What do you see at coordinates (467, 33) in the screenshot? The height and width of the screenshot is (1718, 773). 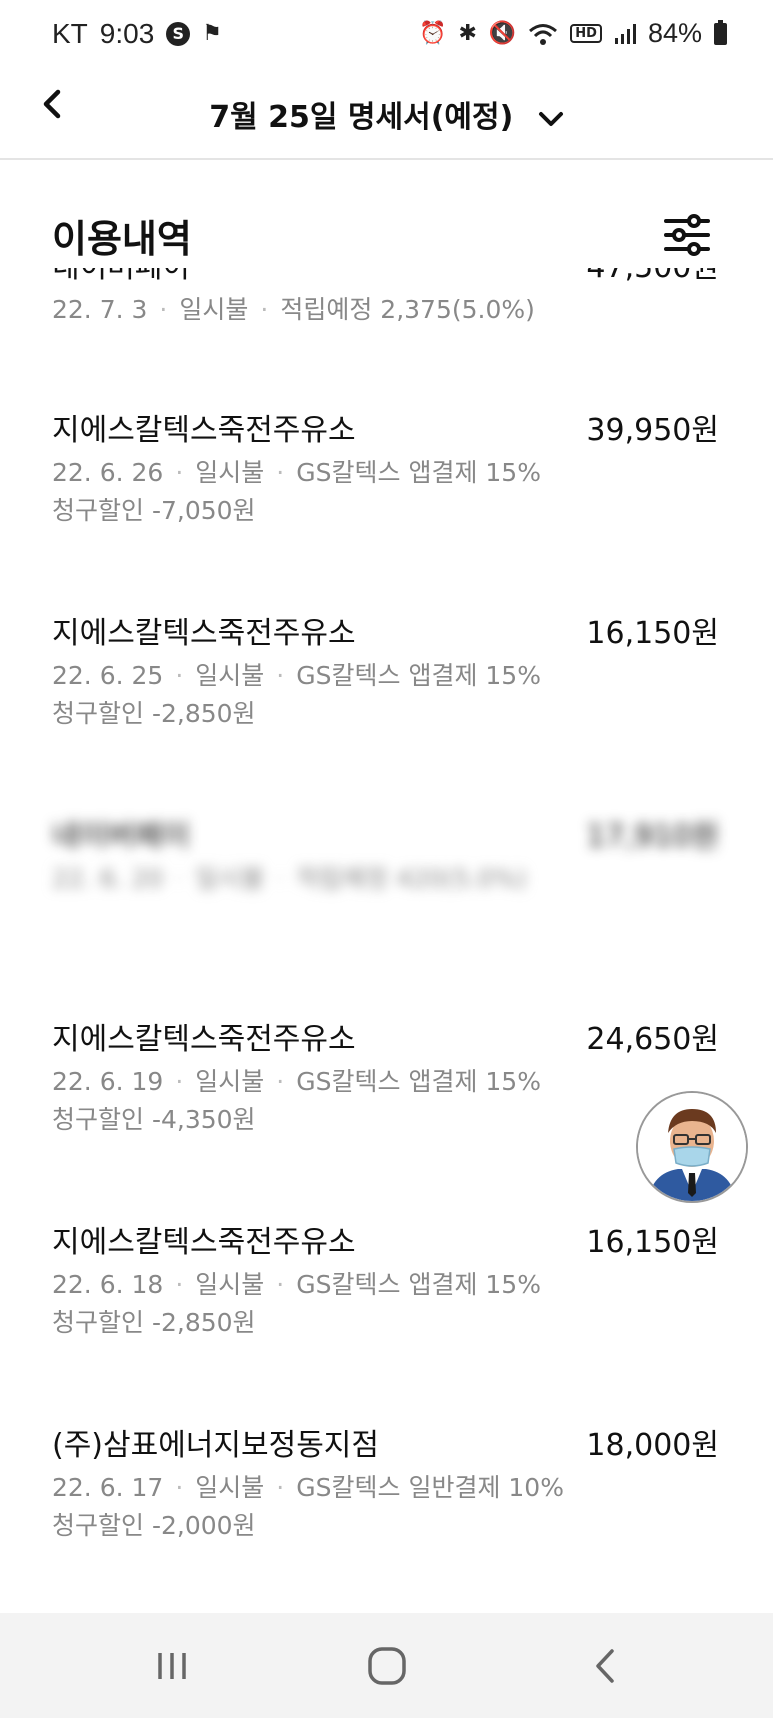 I see `bluetooth-icon: ✱` at bounding box center [467, 33].